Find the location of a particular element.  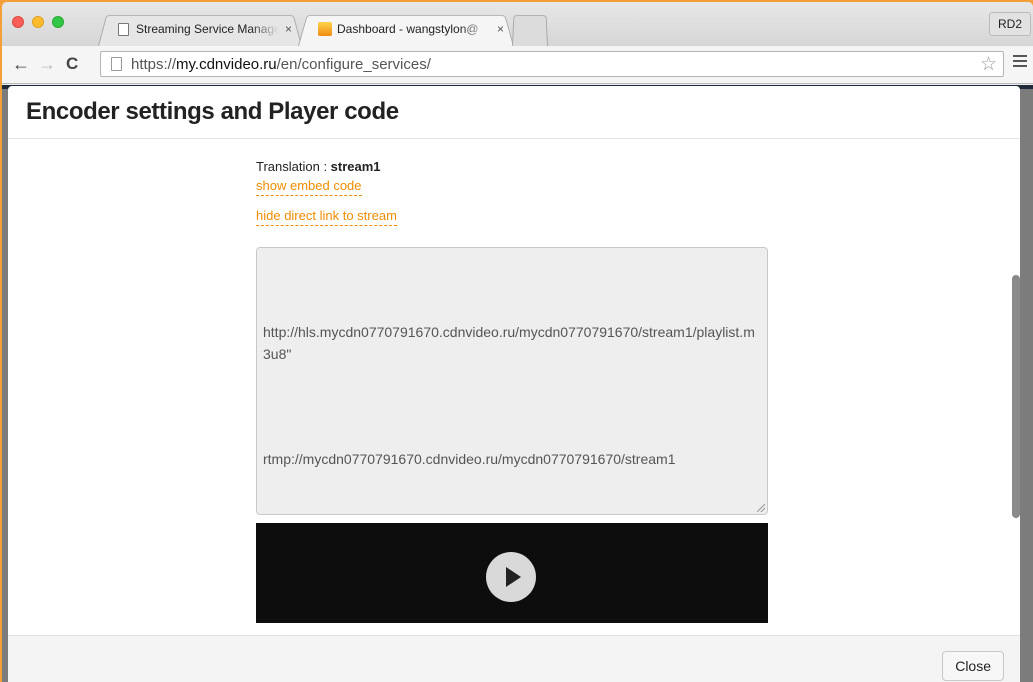

close-button: Close is located at coordinates (973, 666).